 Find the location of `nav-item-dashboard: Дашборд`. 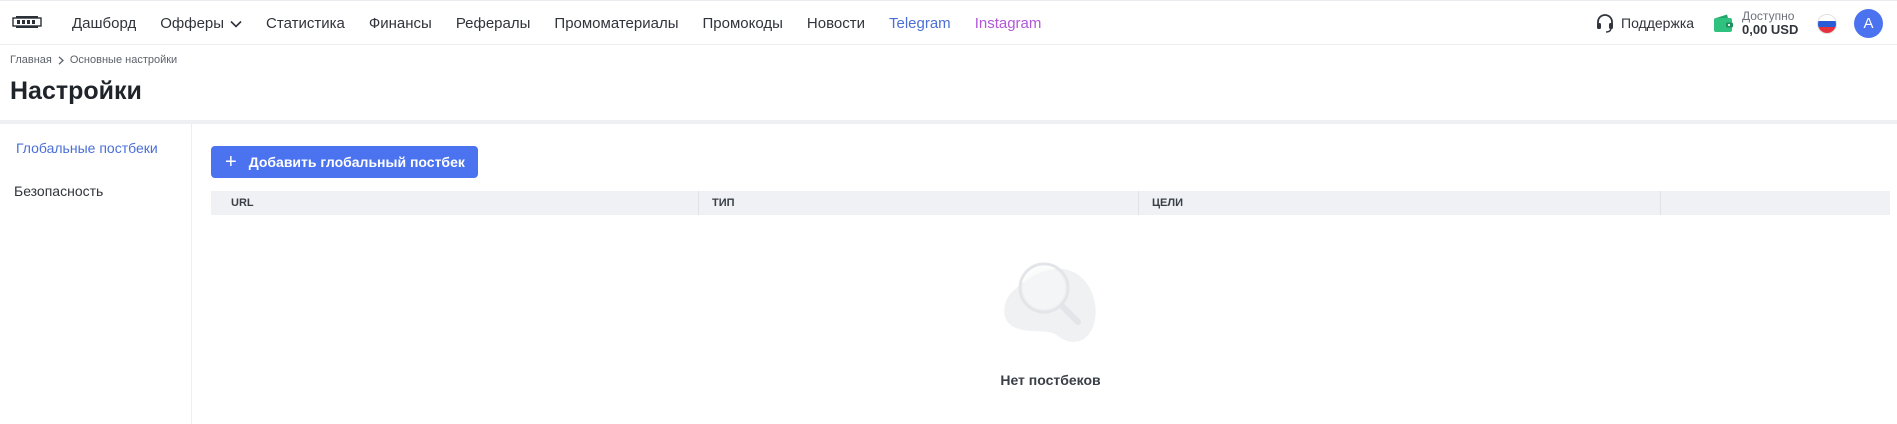

nav-item-dashboard: Дашборд is located at coordinates (104, 23).